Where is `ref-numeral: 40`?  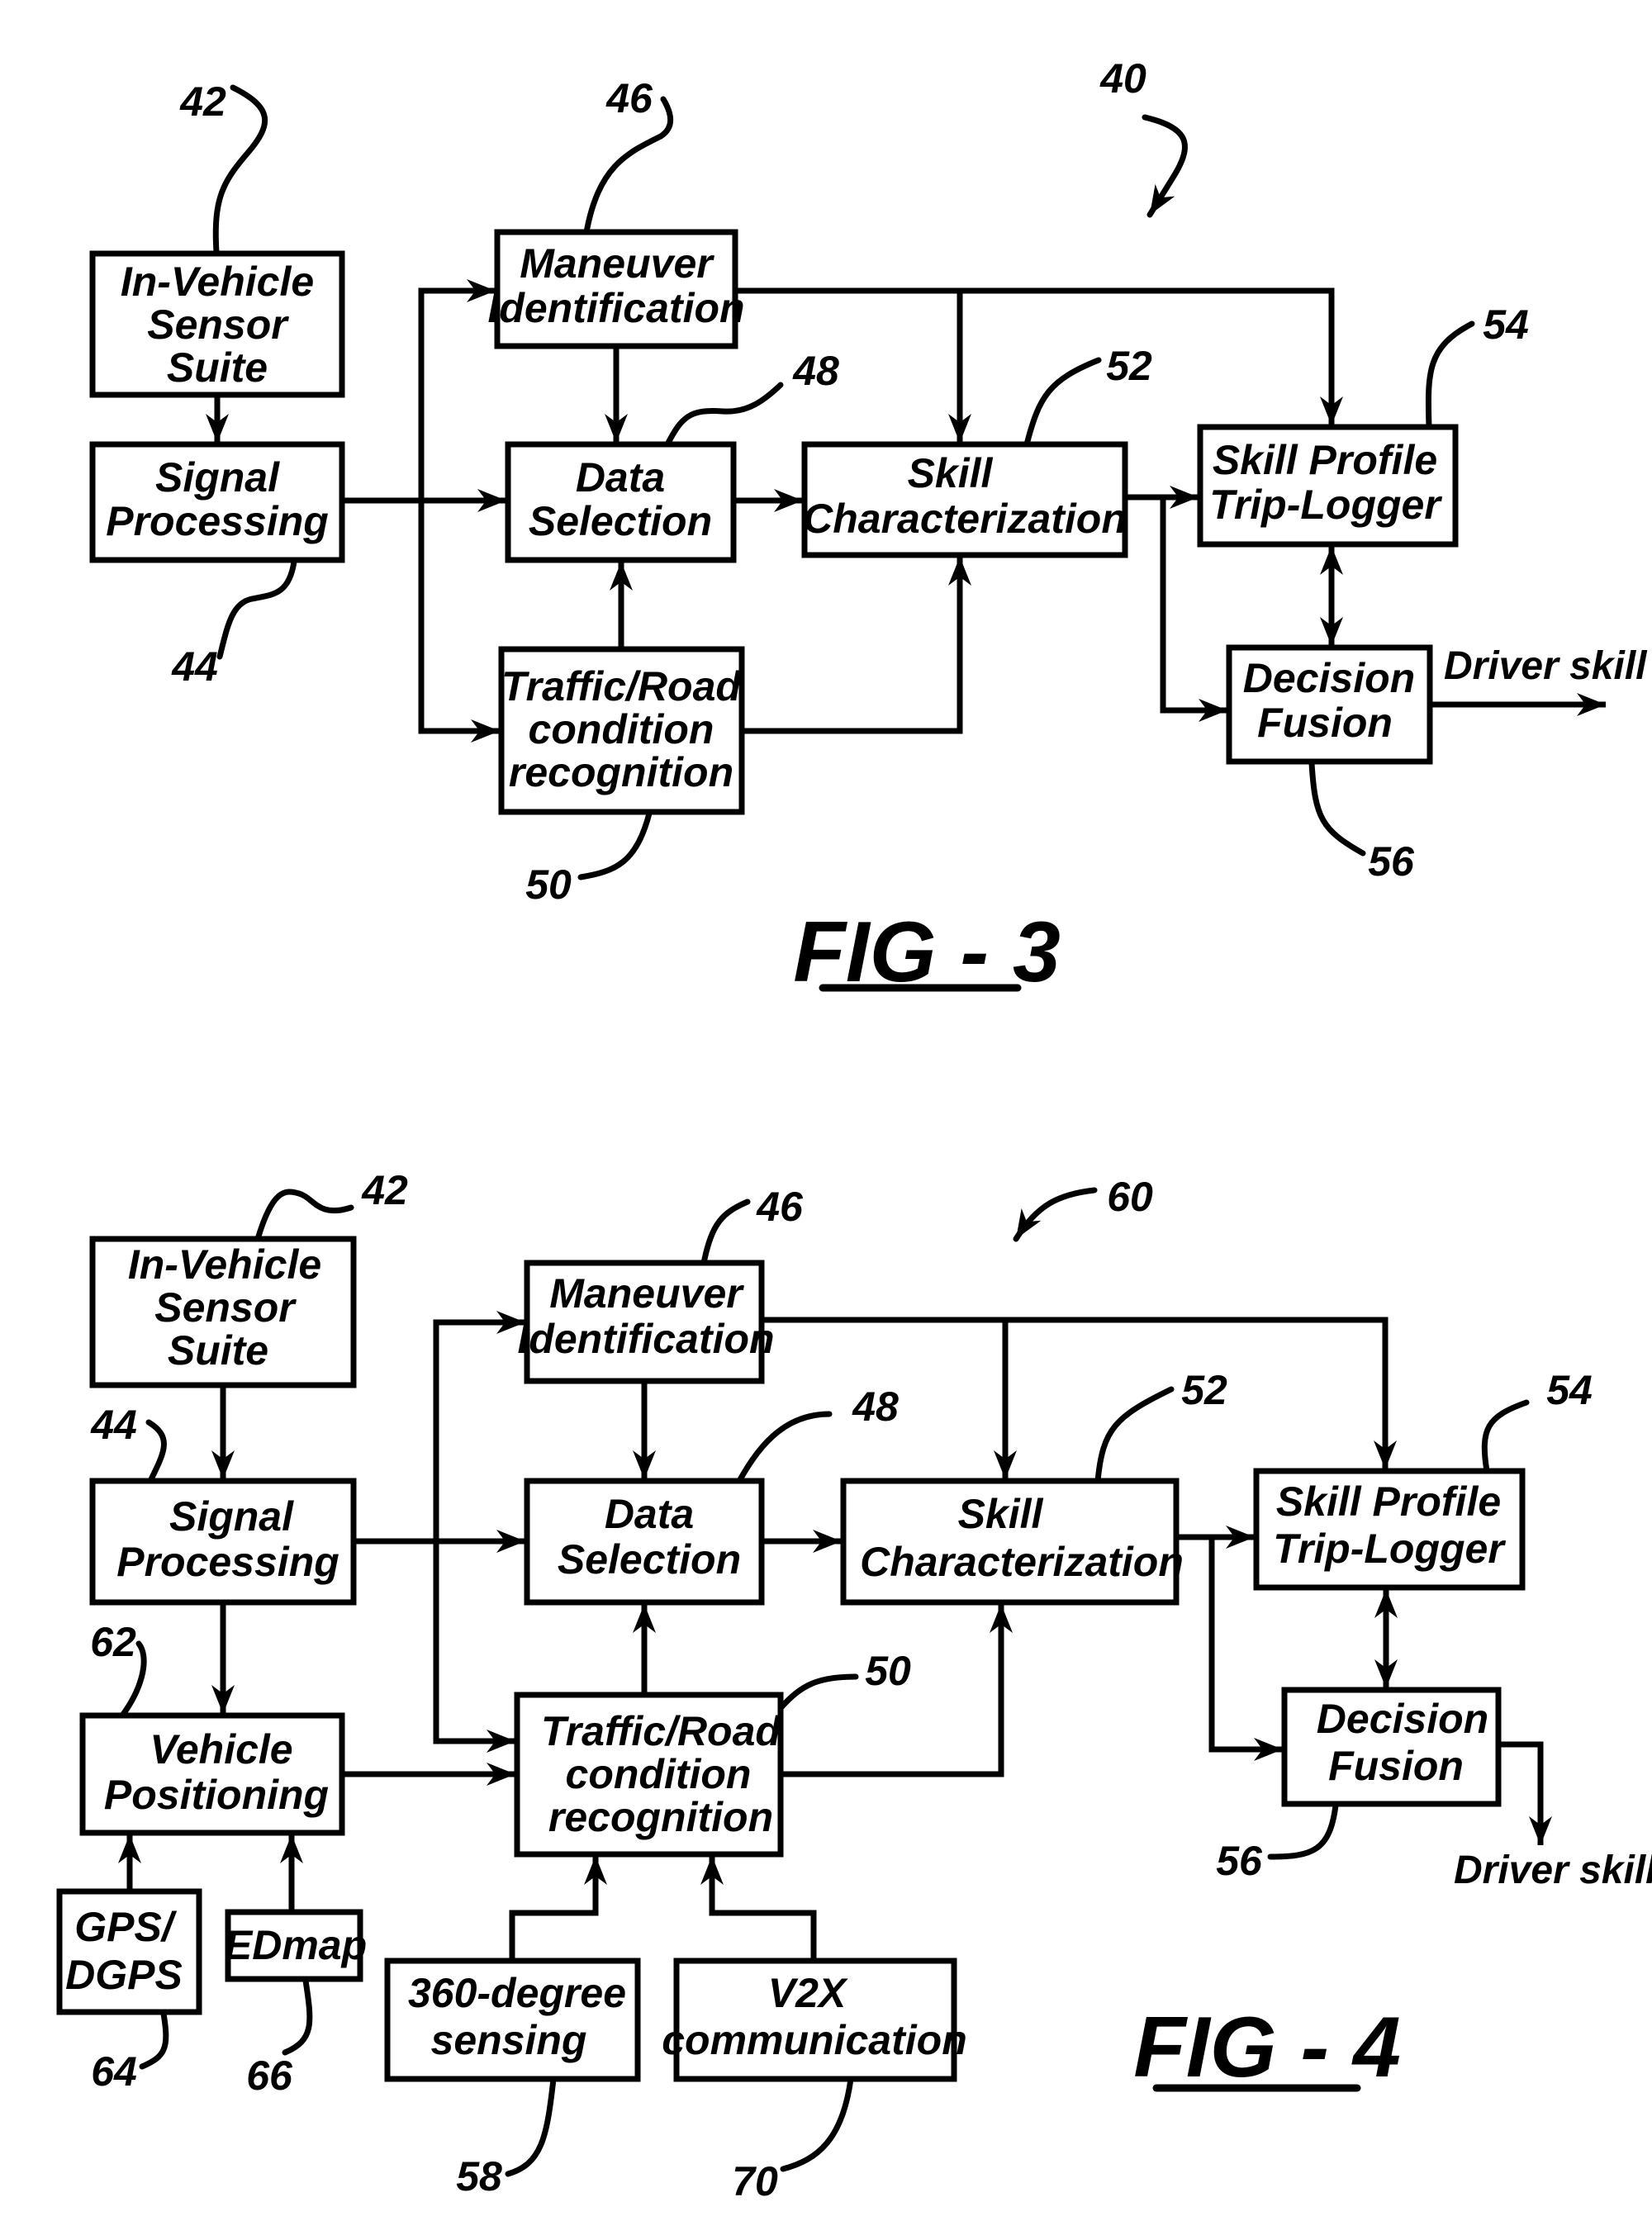
ref-numeral: 40 is located at coordinates (1122, 78).